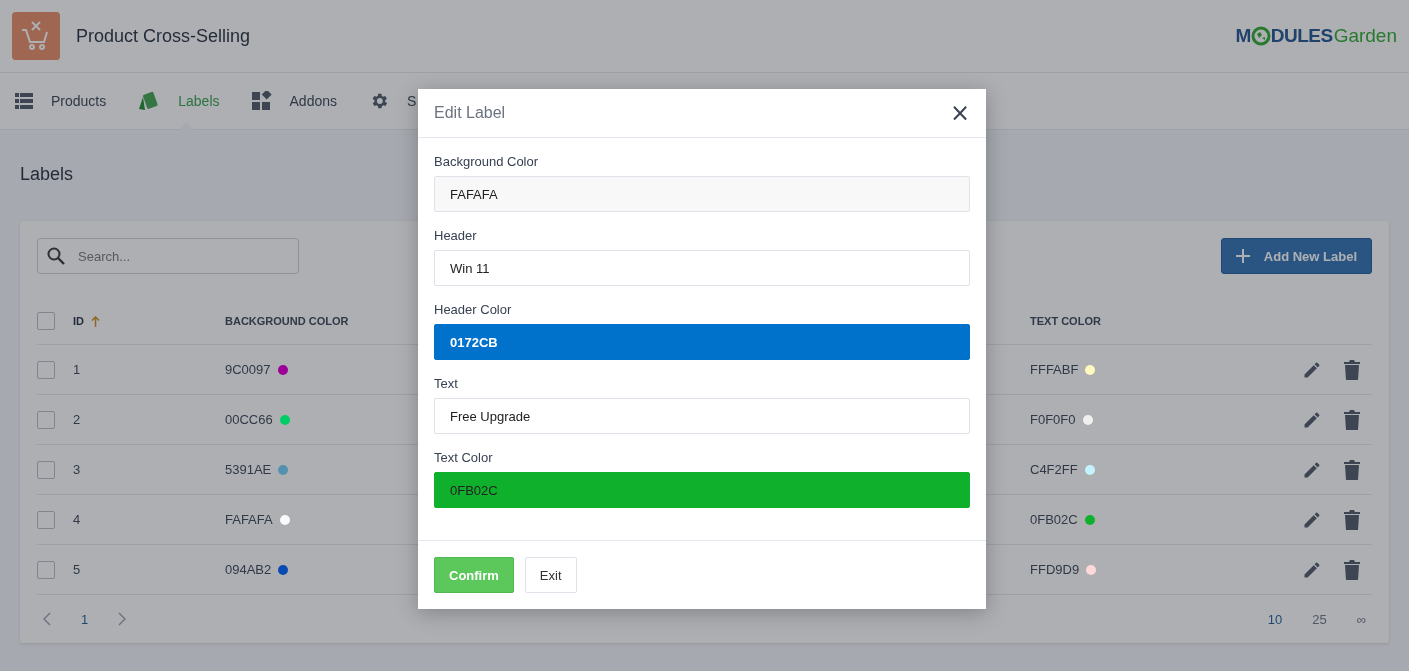  Describe the element at coordinates (1055, 569) in the screenshot. I see `color-code: FFD9D9` at that location.